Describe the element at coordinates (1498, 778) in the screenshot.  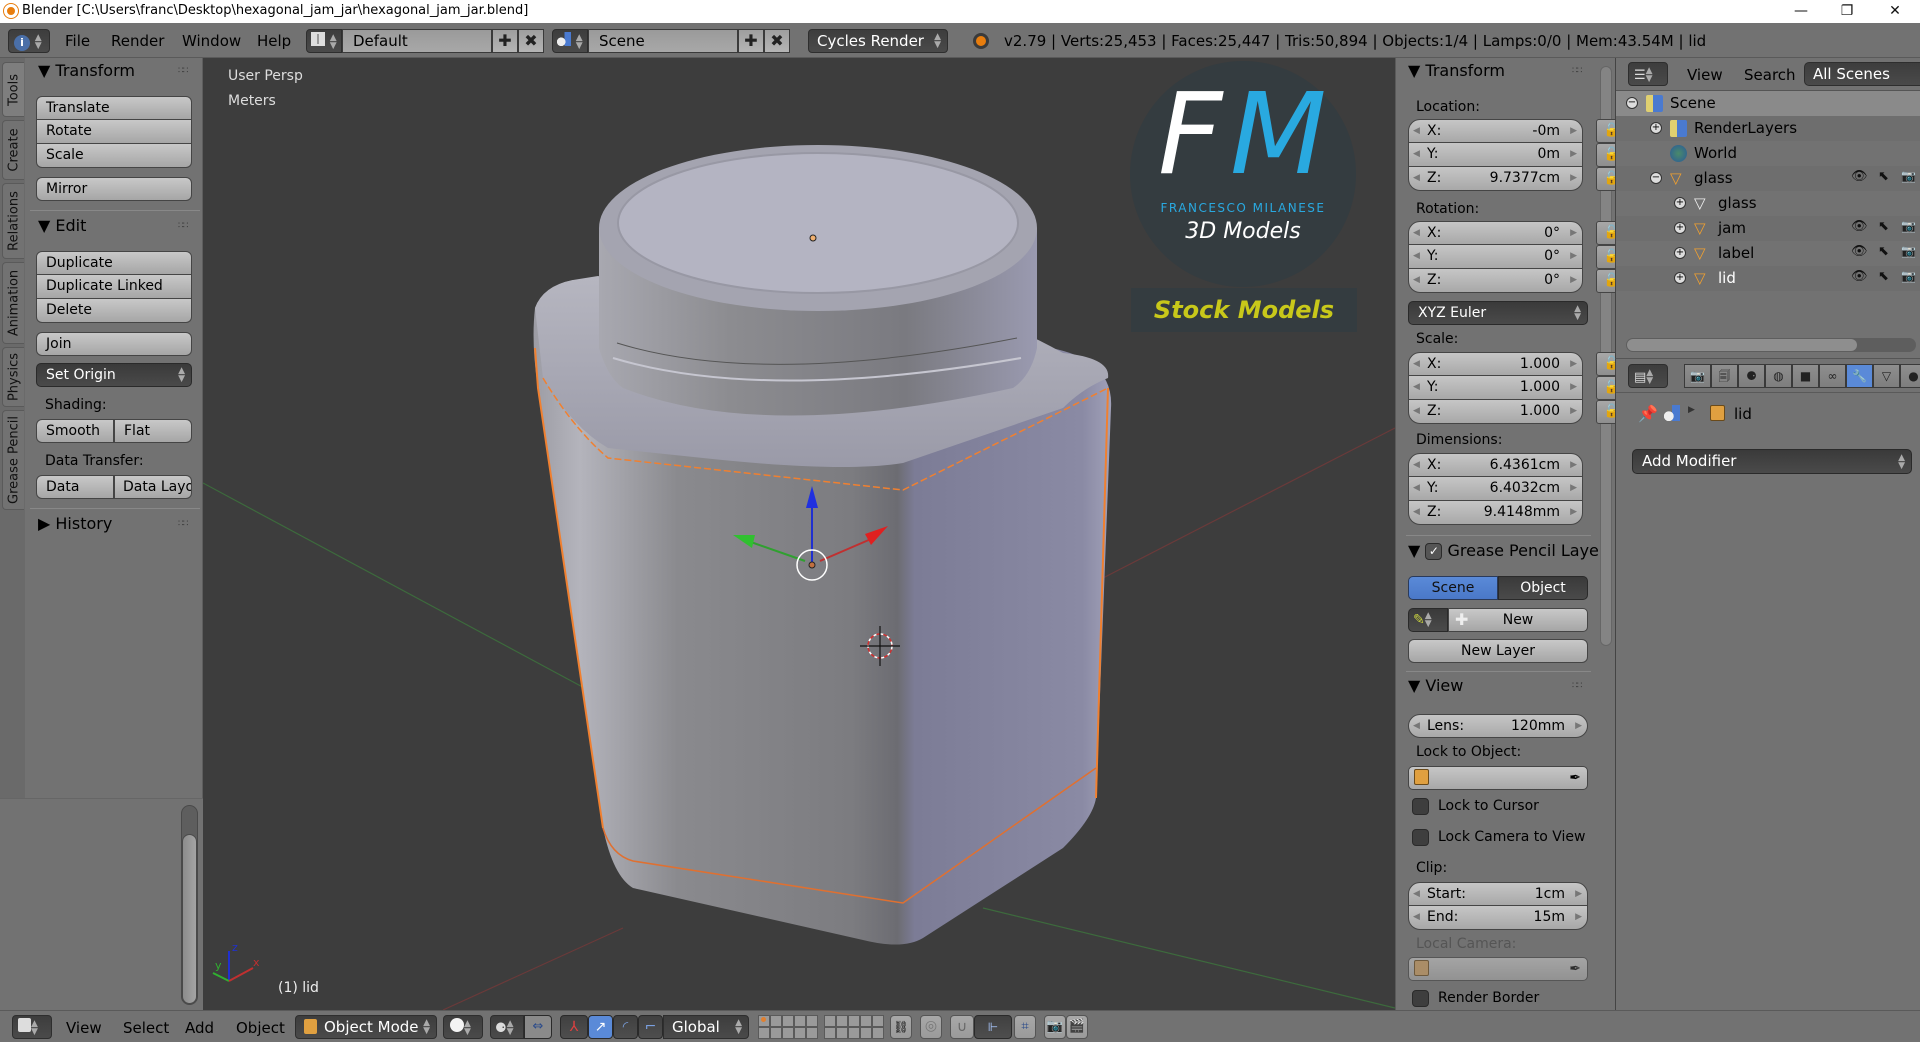
I see `lock-to-object-field: ✒` at that location.